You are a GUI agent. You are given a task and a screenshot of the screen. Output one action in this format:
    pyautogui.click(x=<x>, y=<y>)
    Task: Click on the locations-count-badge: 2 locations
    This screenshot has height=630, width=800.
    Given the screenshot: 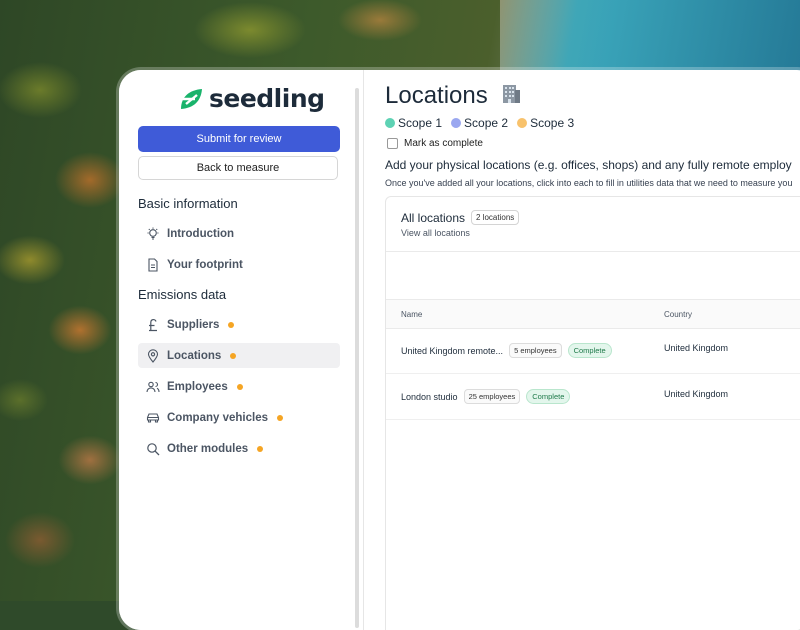 What is the action you would take?
    pyautogui.click(x=495, y=217)
    